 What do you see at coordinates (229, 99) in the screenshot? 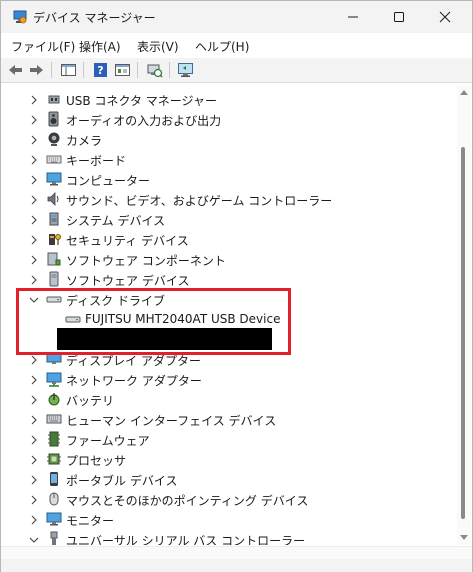
I see `tree-item-usb-connector-manager: USB コネクタ マネージャー` at bounding box center [229, 99].